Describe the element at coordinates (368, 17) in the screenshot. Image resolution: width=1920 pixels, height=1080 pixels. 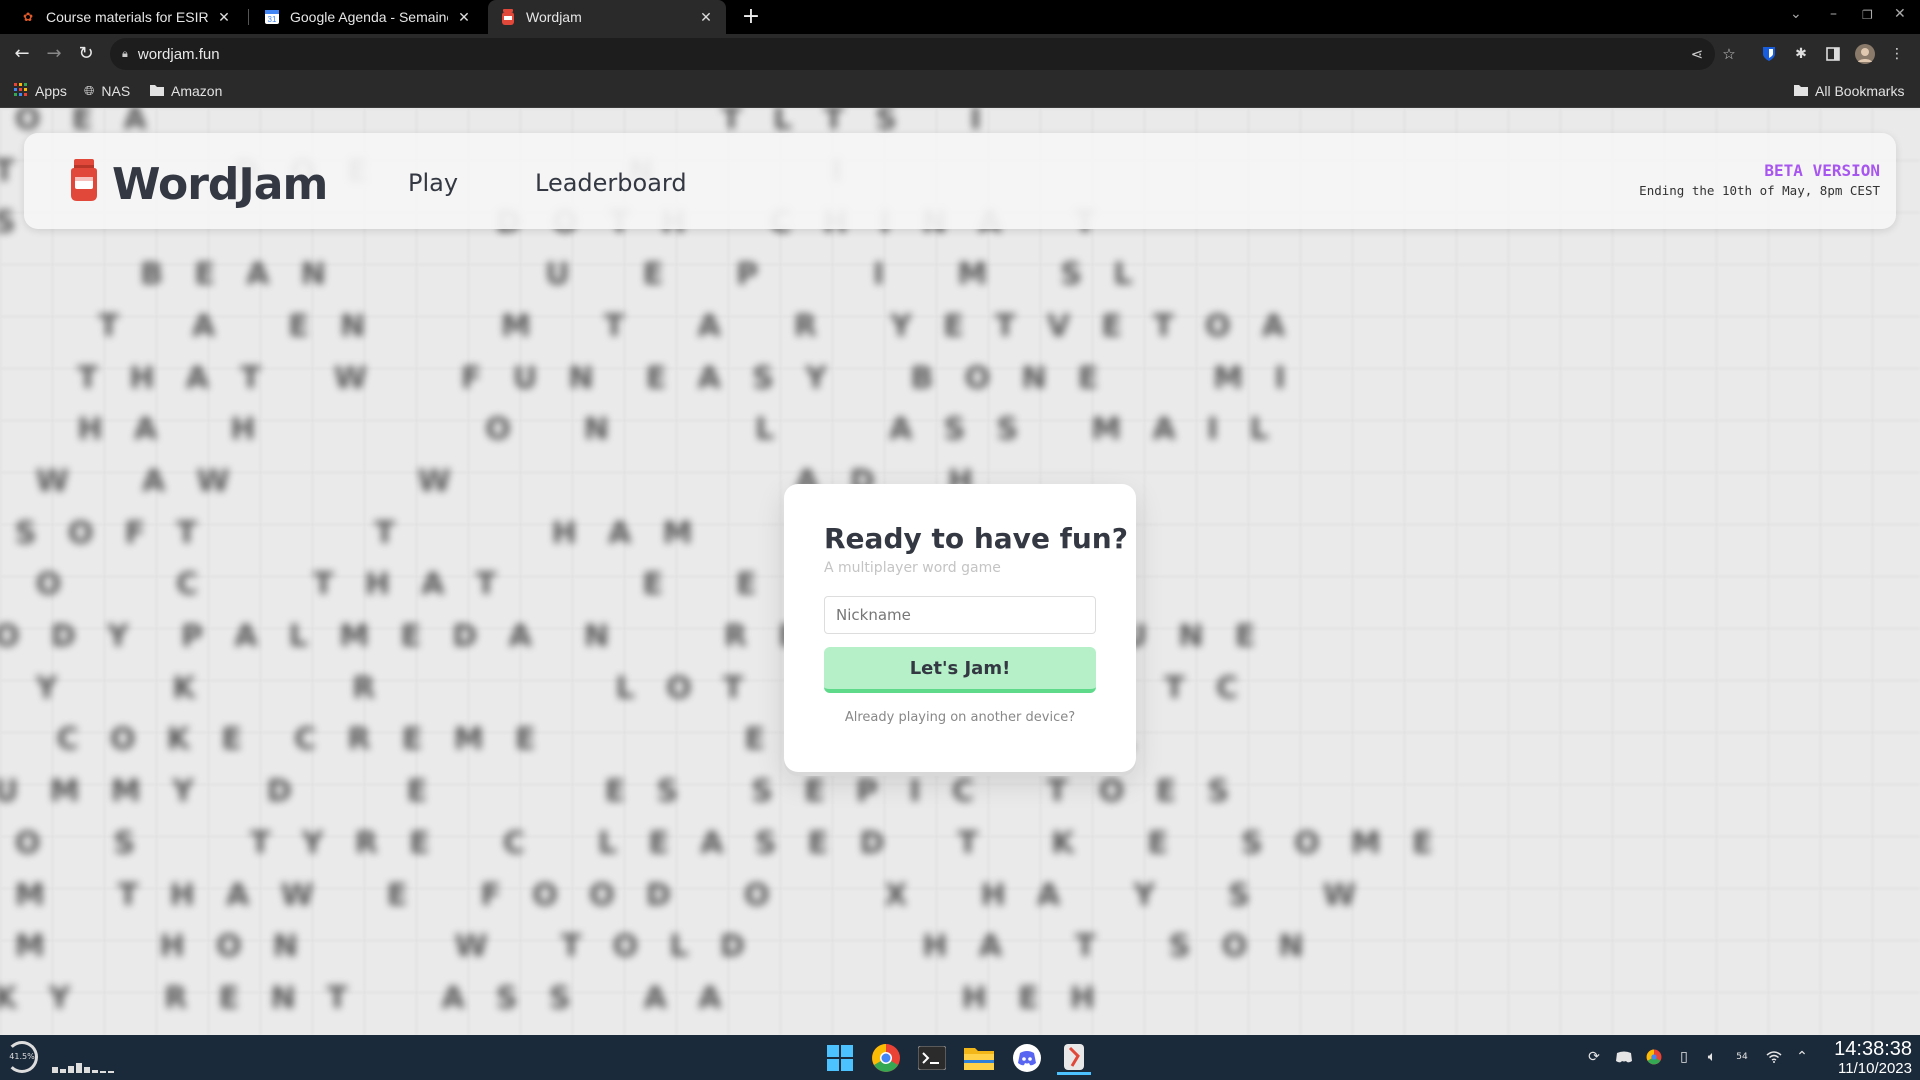
I see `tab-google-agenda: 31 Google Agenda - Semaine d ✕` at that location.